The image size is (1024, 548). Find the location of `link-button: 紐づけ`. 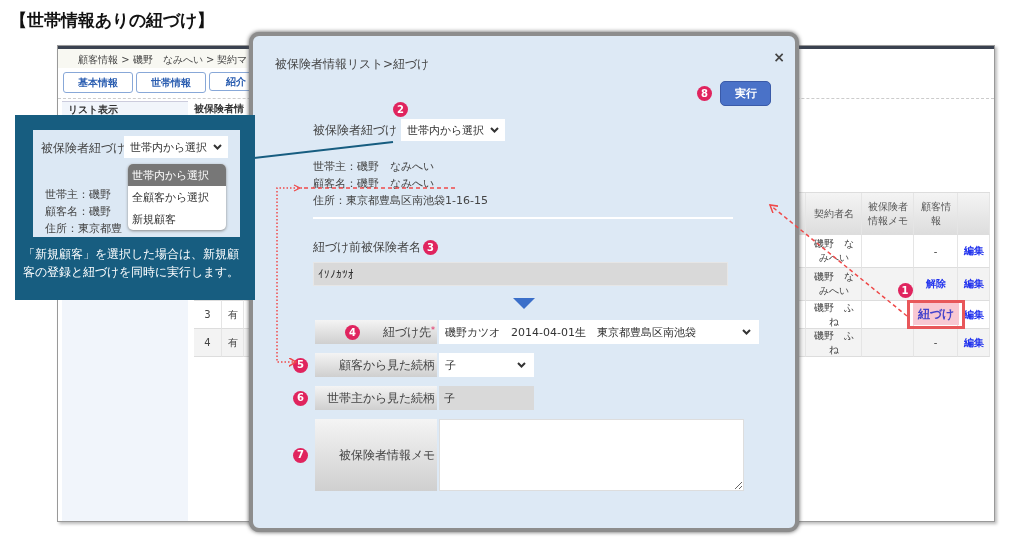

link-button: 紐づけ is located at coordinates (935, 314).